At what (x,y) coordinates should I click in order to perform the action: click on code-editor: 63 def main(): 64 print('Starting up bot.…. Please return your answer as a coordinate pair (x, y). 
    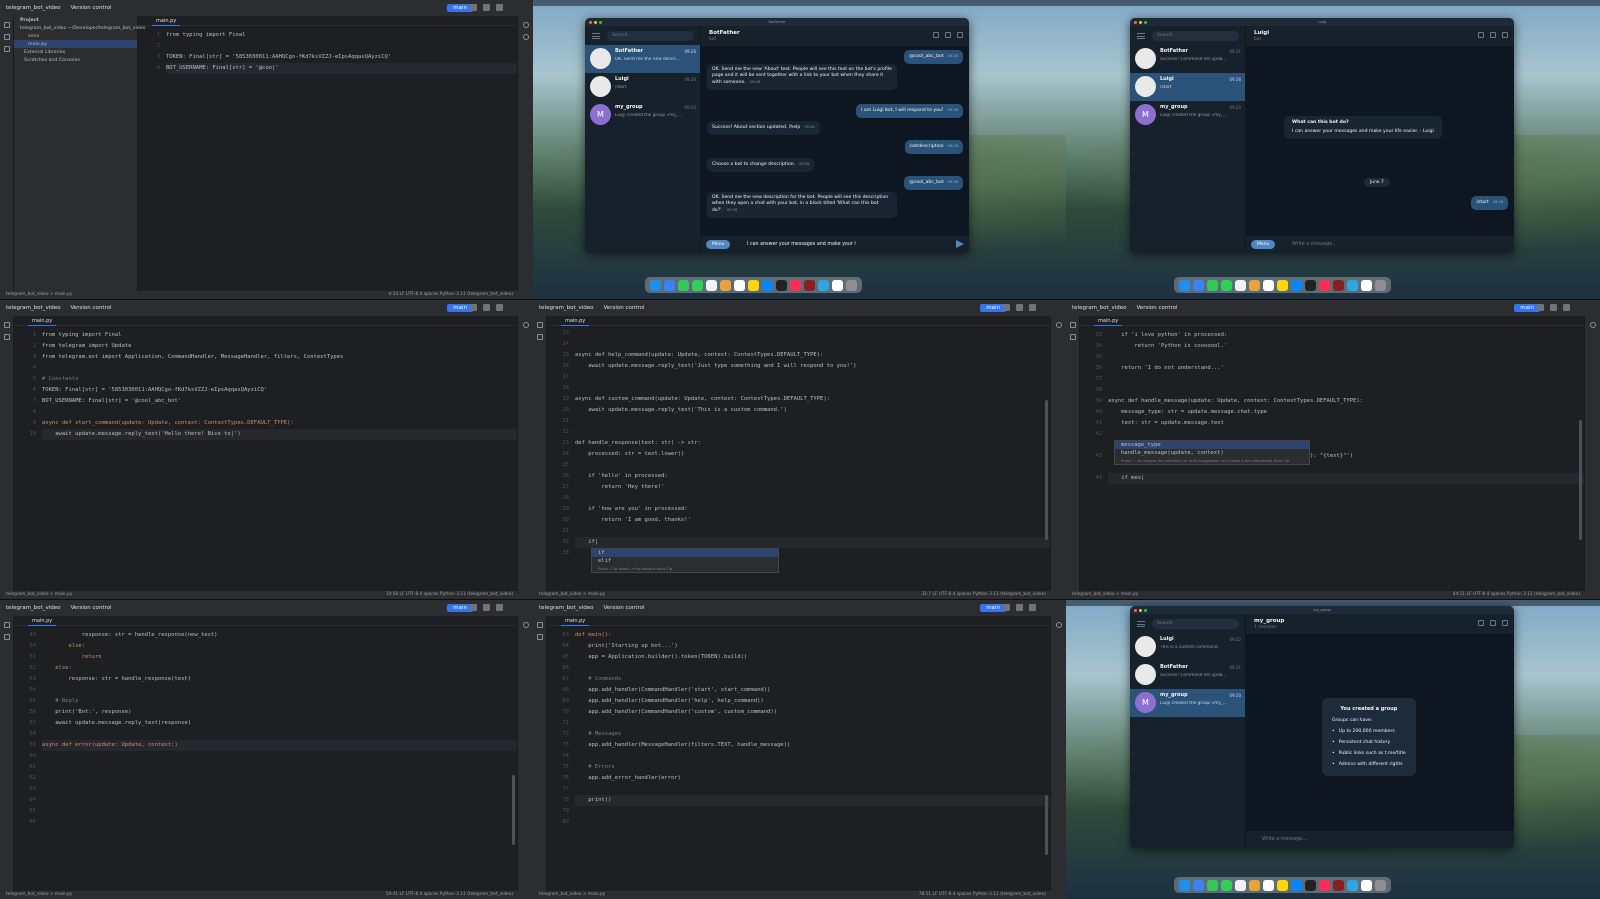
    Looking at the image, I should click on (798, 759).